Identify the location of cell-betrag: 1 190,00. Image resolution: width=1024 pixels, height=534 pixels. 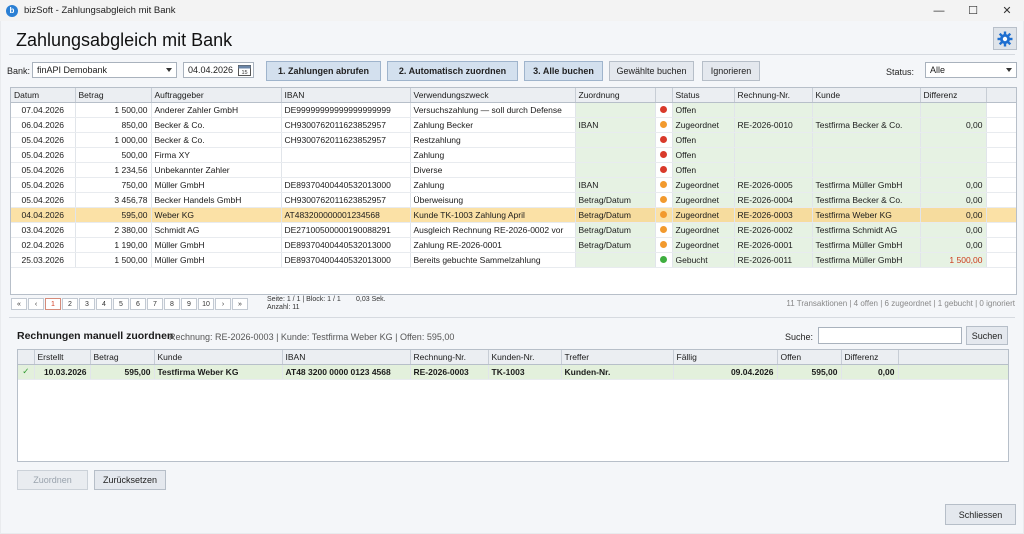
(113, 245).